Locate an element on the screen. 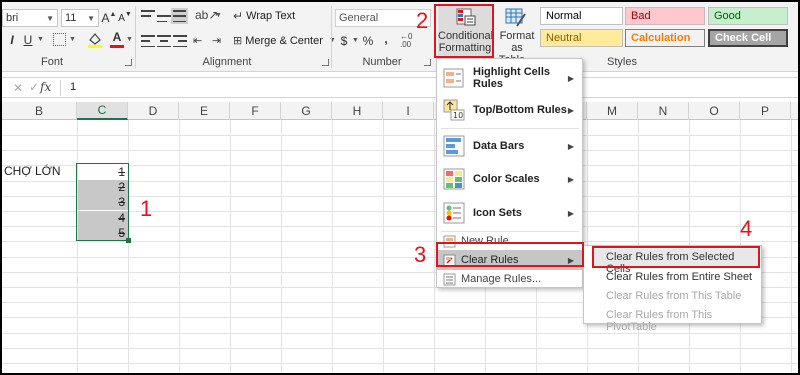 Image resolution: width=800 pixels, height=375 pixels. wrap-text-icon: ↵ is located at coordinates (238, 16).